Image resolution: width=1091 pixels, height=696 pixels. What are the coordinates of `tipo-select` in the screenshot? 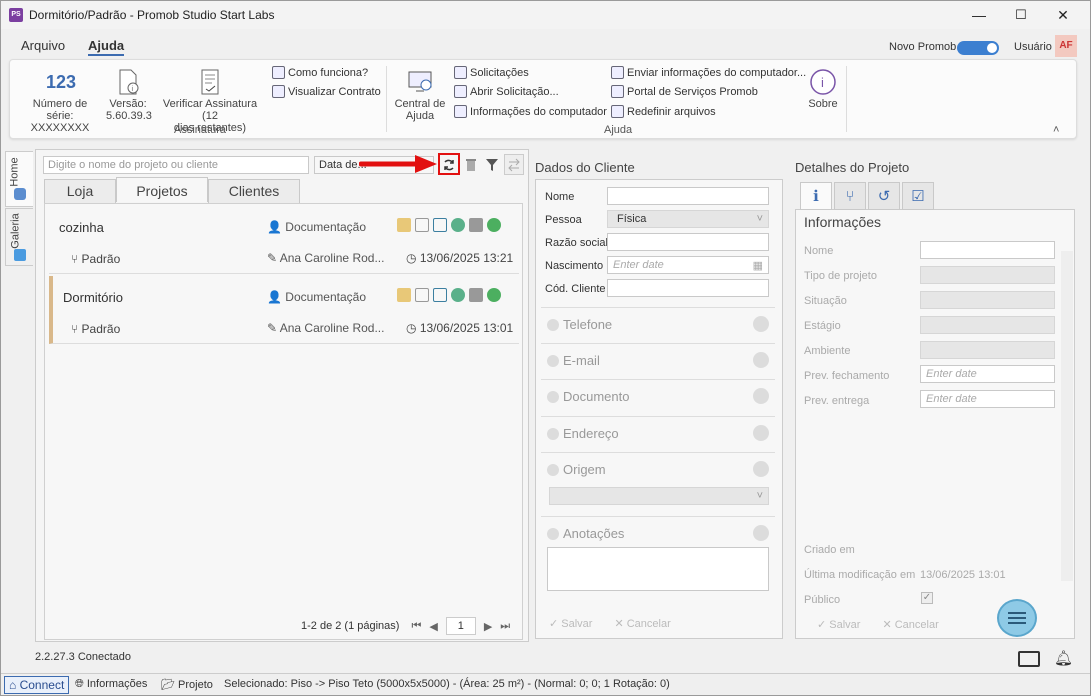 It's located at (987, 275).